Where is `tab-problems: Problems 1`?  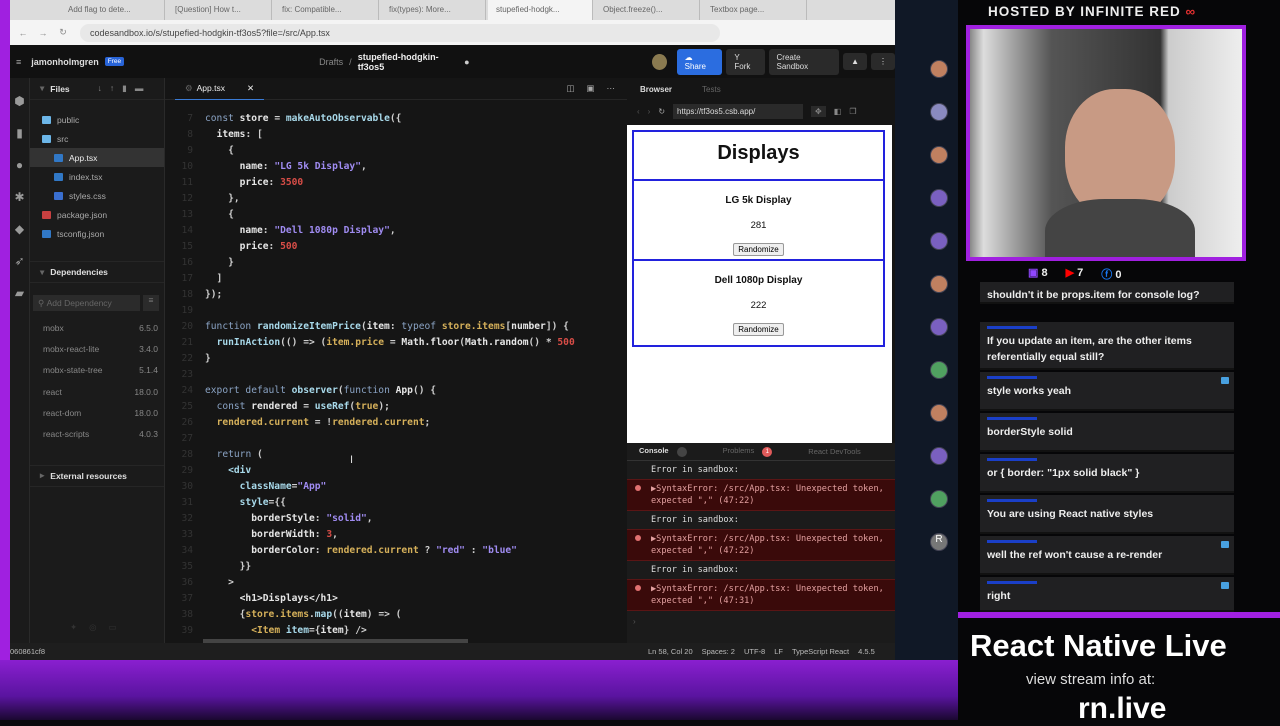 tab-problems: Problems 1 is located at coordinates (748, 451).